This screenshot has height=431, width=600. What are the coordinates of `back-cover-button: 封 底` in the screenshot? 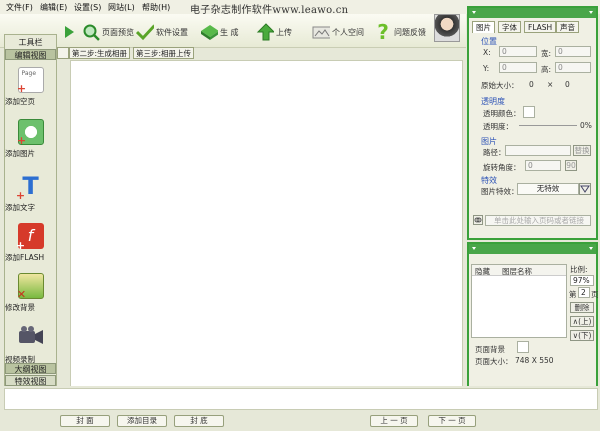 It's located at (199, 421).